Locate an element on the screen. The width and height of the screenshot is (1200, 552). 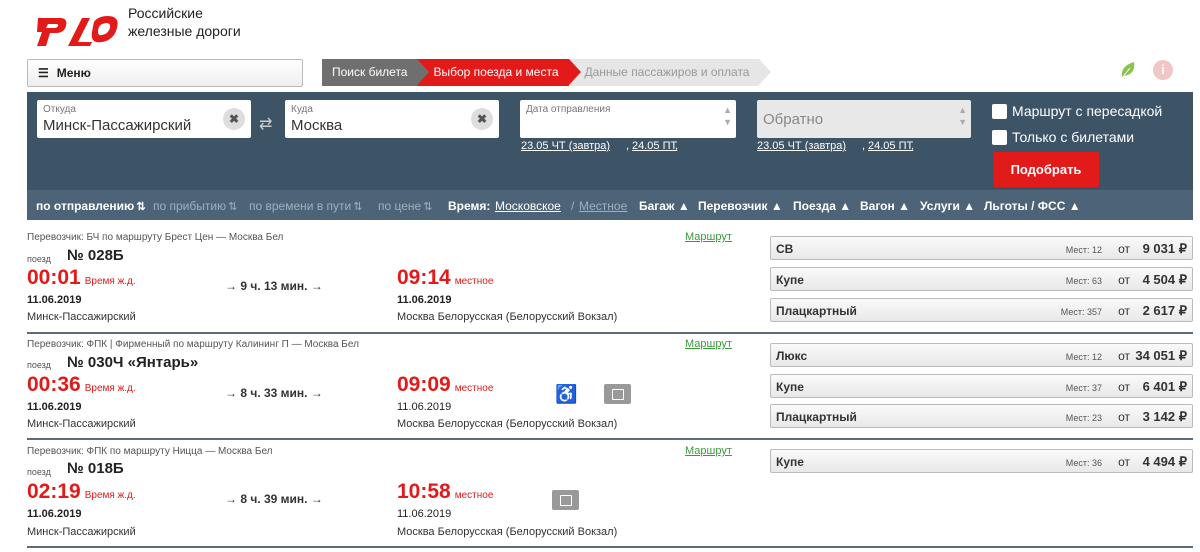
return-spinner-icon: ▲ ▼ is located at coordinates (962, 116).